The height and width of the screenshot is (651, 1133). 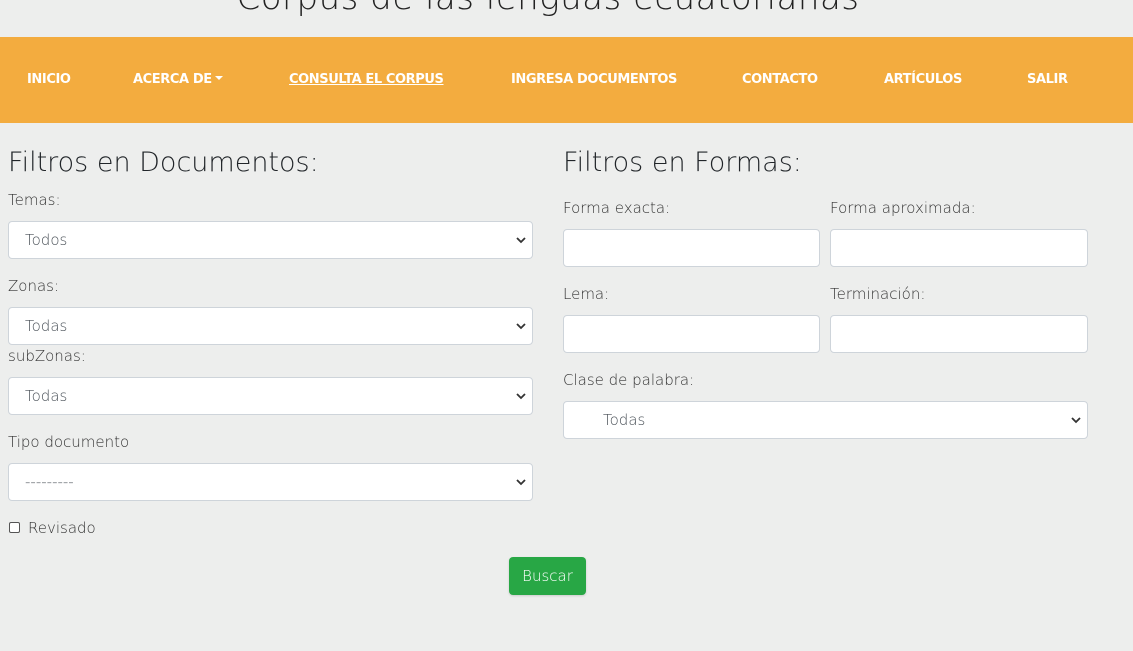 I want to click on revisado-checkbox, so click(x=14, y=527).